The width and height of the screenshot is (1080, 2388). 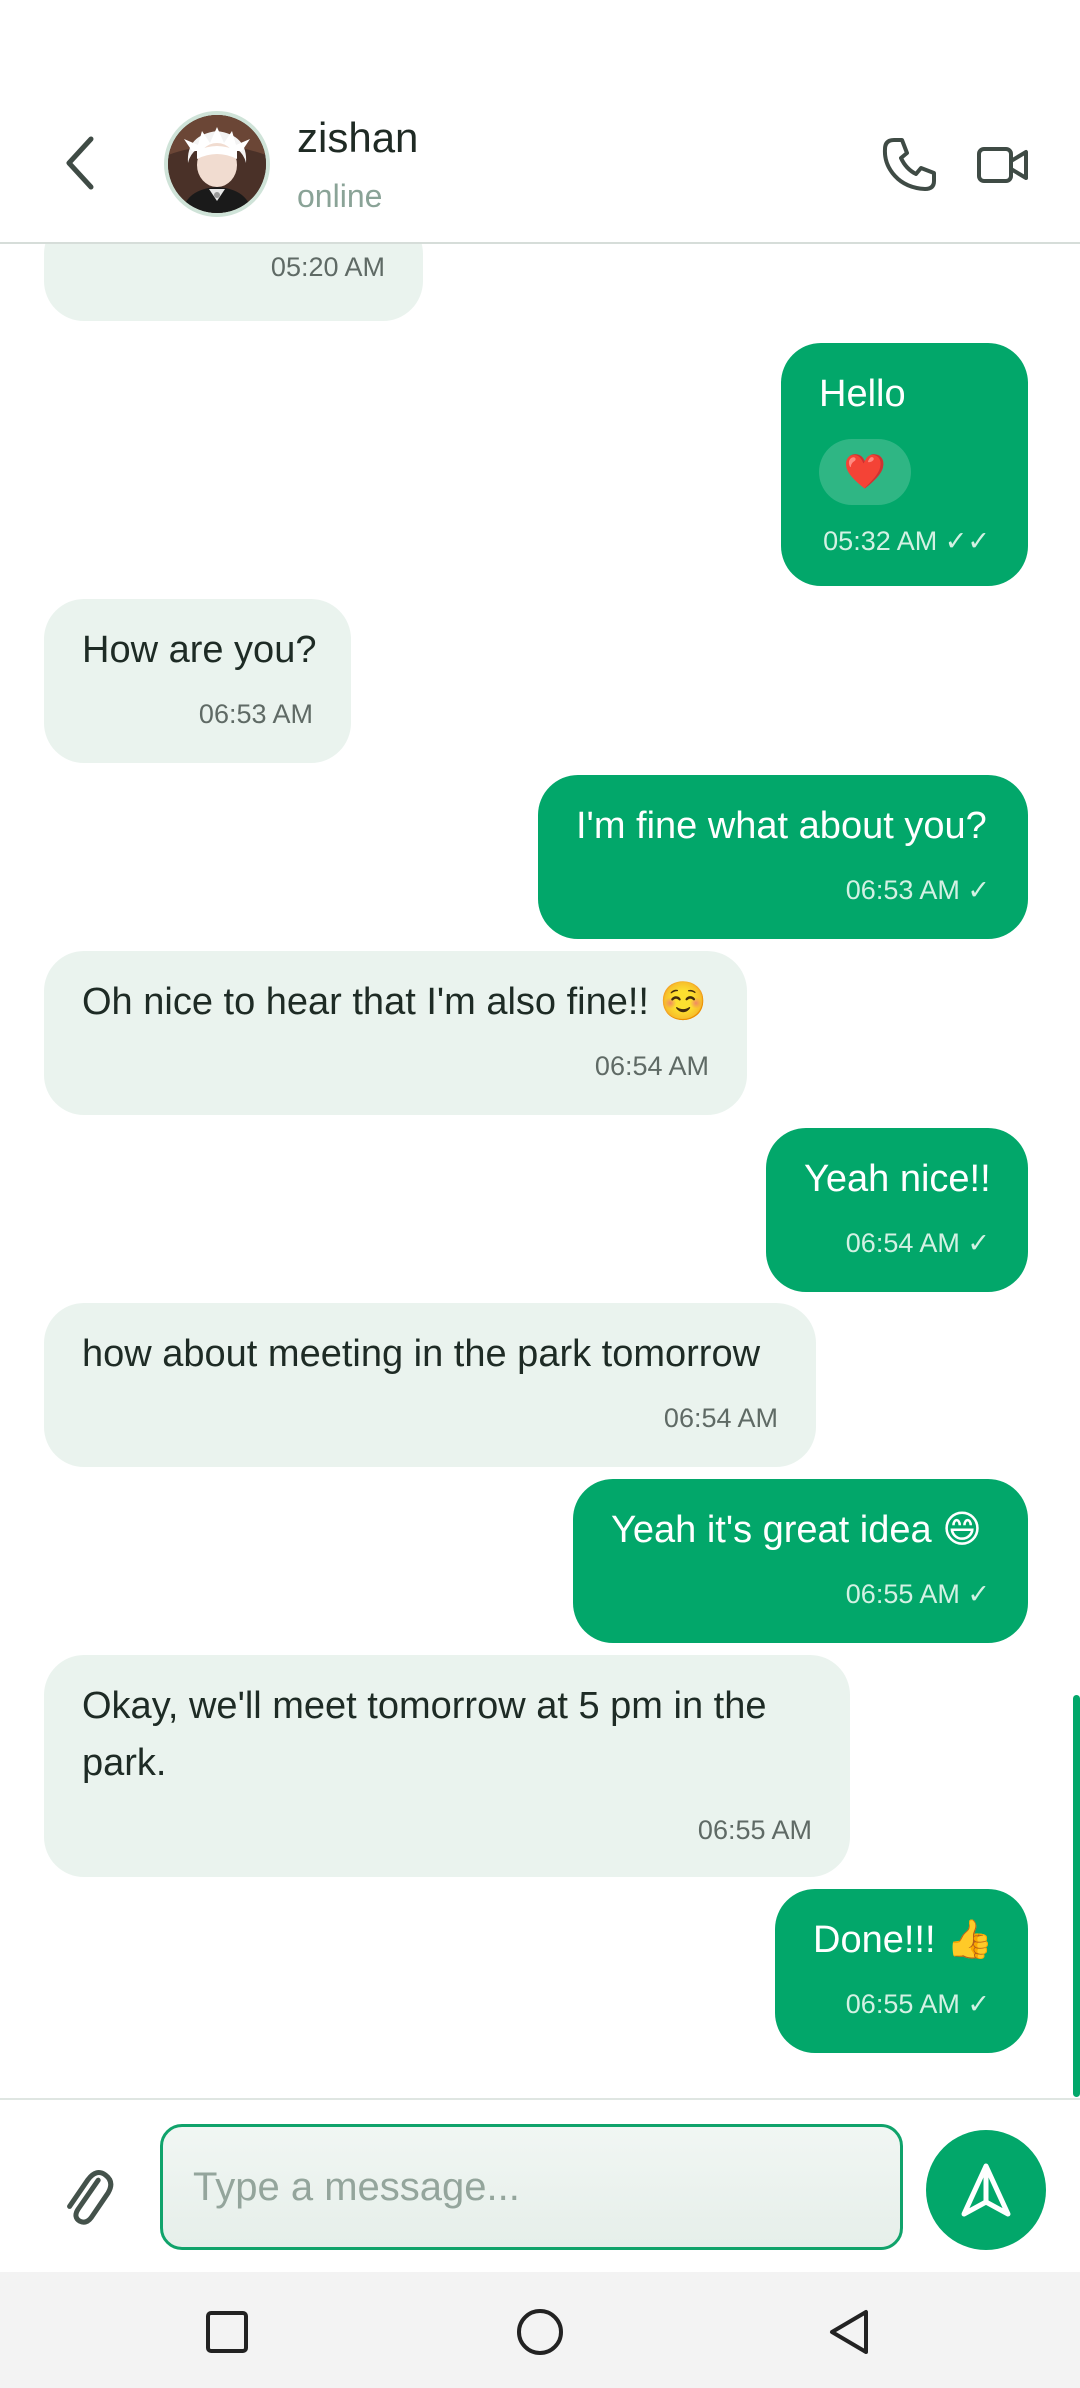 What do you see at coordinates (849, 2332) in the screenshot?
I see `back-icon` at bounding box center [849, 2332].